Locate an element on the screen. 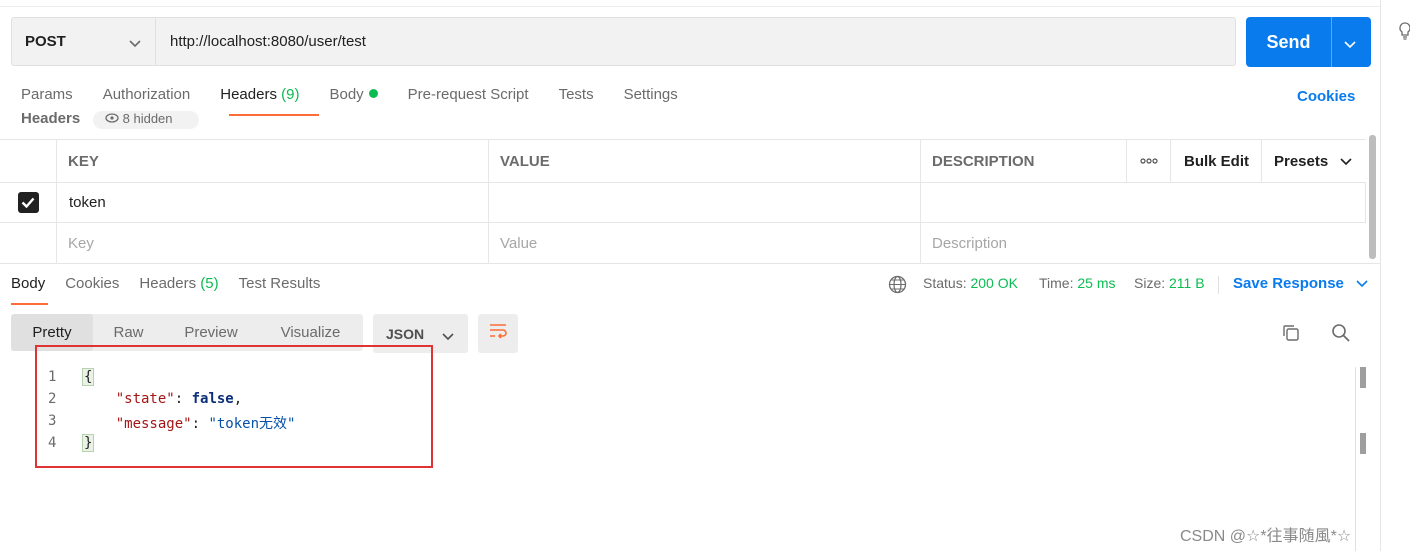 Image resolution: width=1410 pixels, height=551 pixels. table-header-row: KEY VALUE DESCRIPTION Bulk Edit Presets is located at coordinates (683, 160).